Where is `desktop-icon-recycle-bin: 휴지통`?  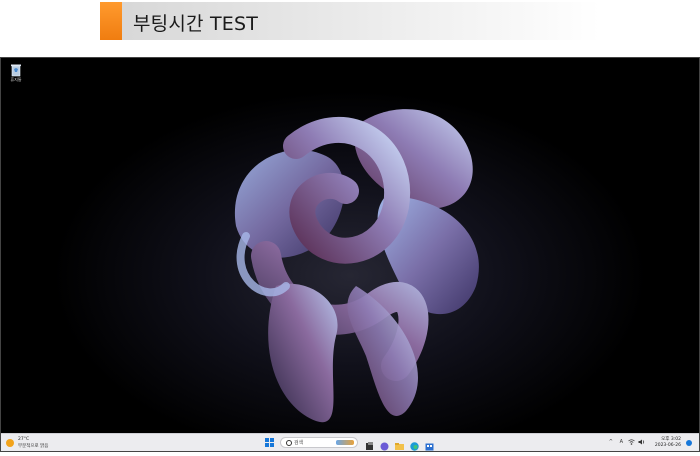 desktop-icon-recycle-bin: 휴지통 is located at coordinates (16, 72).